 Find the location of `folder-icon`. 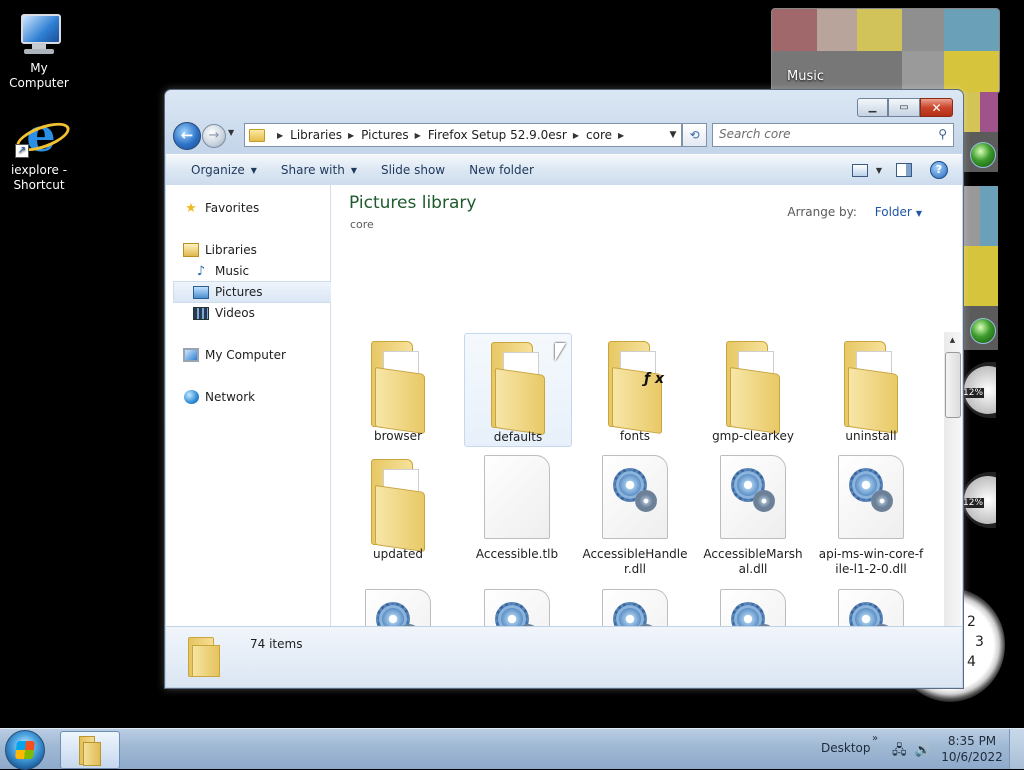

folder-icon is located at coordinates (753, 386).